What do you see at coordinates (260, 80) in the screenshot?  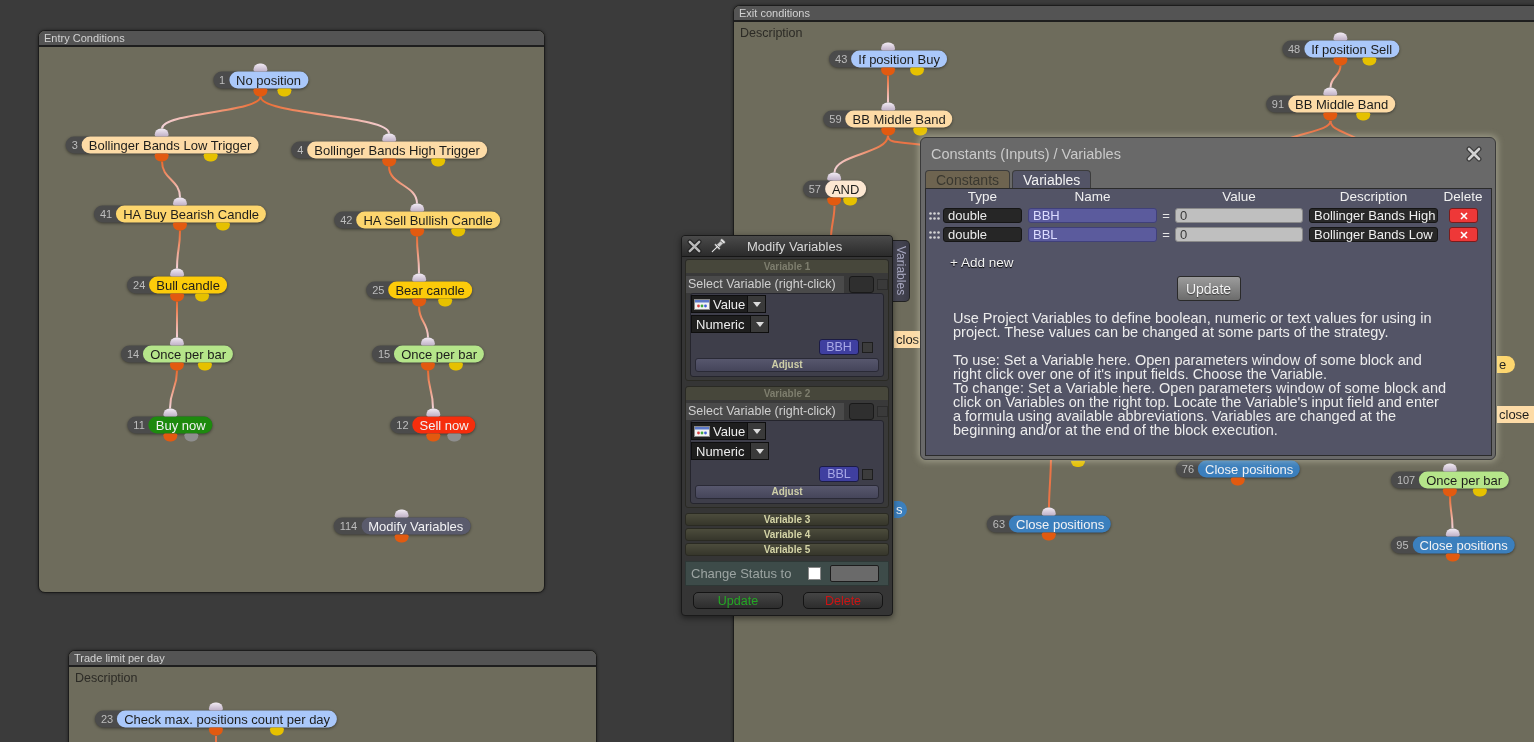 I see `block-node: 1 No position` at bounding box center [260, 80].